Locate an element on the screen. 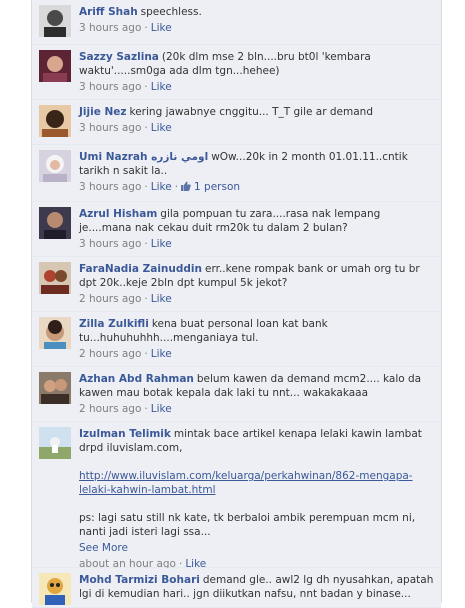  comment-item: Ariff Shah speechless. 3 hours ago · Like is located at coordinates (236, 22).